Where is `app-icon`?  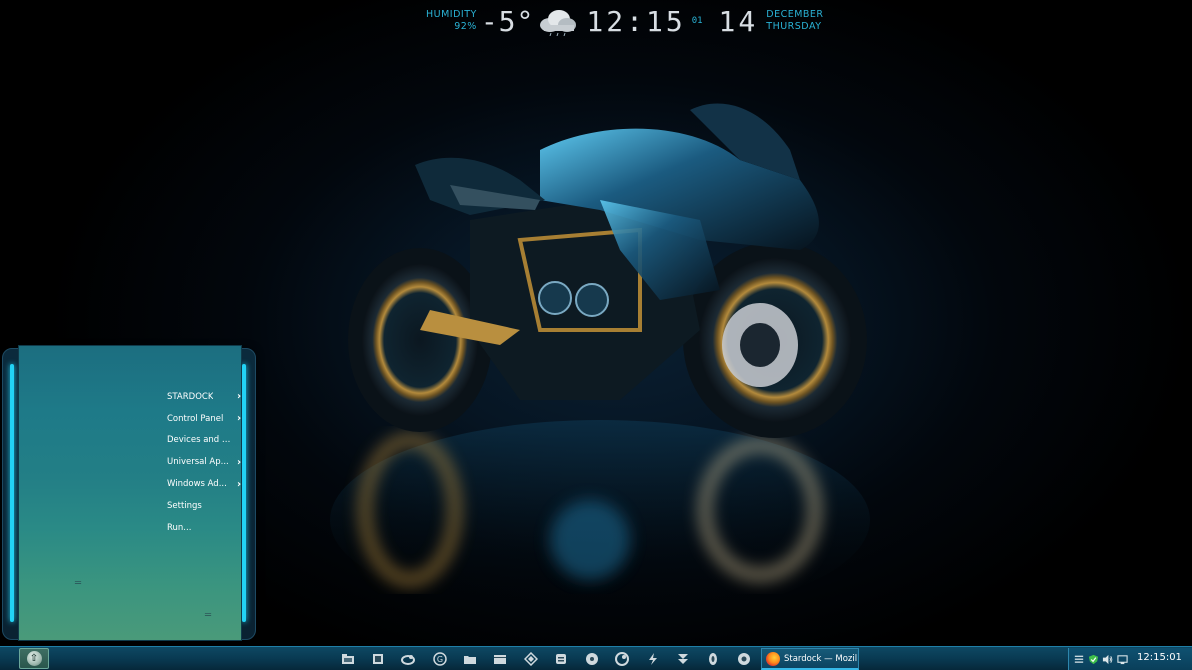
app-icon is located at coordinates (378, 659).